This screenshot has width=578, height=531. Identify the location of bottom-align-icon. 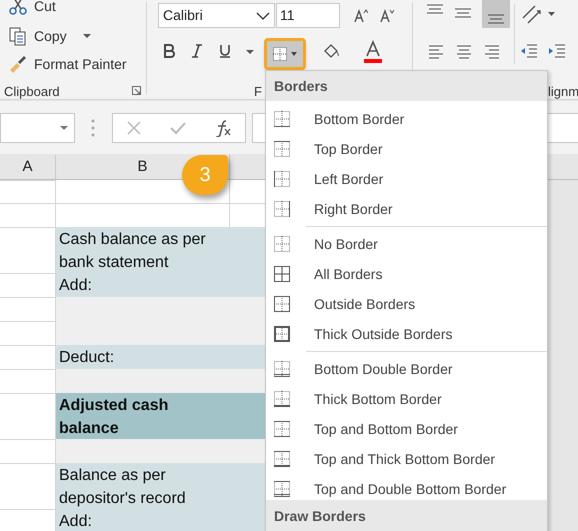
(496, 18).